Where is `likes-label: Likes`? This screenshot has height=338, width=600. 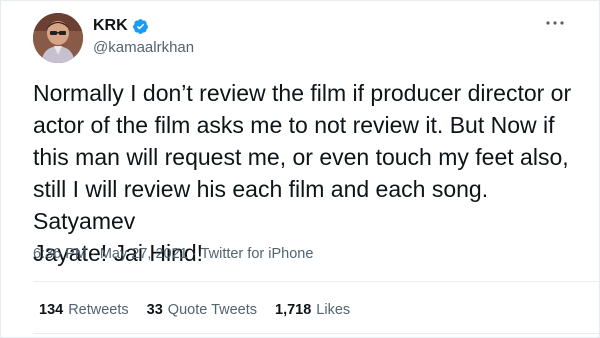 likes-label: Likes is located at coordinates (333, 310).